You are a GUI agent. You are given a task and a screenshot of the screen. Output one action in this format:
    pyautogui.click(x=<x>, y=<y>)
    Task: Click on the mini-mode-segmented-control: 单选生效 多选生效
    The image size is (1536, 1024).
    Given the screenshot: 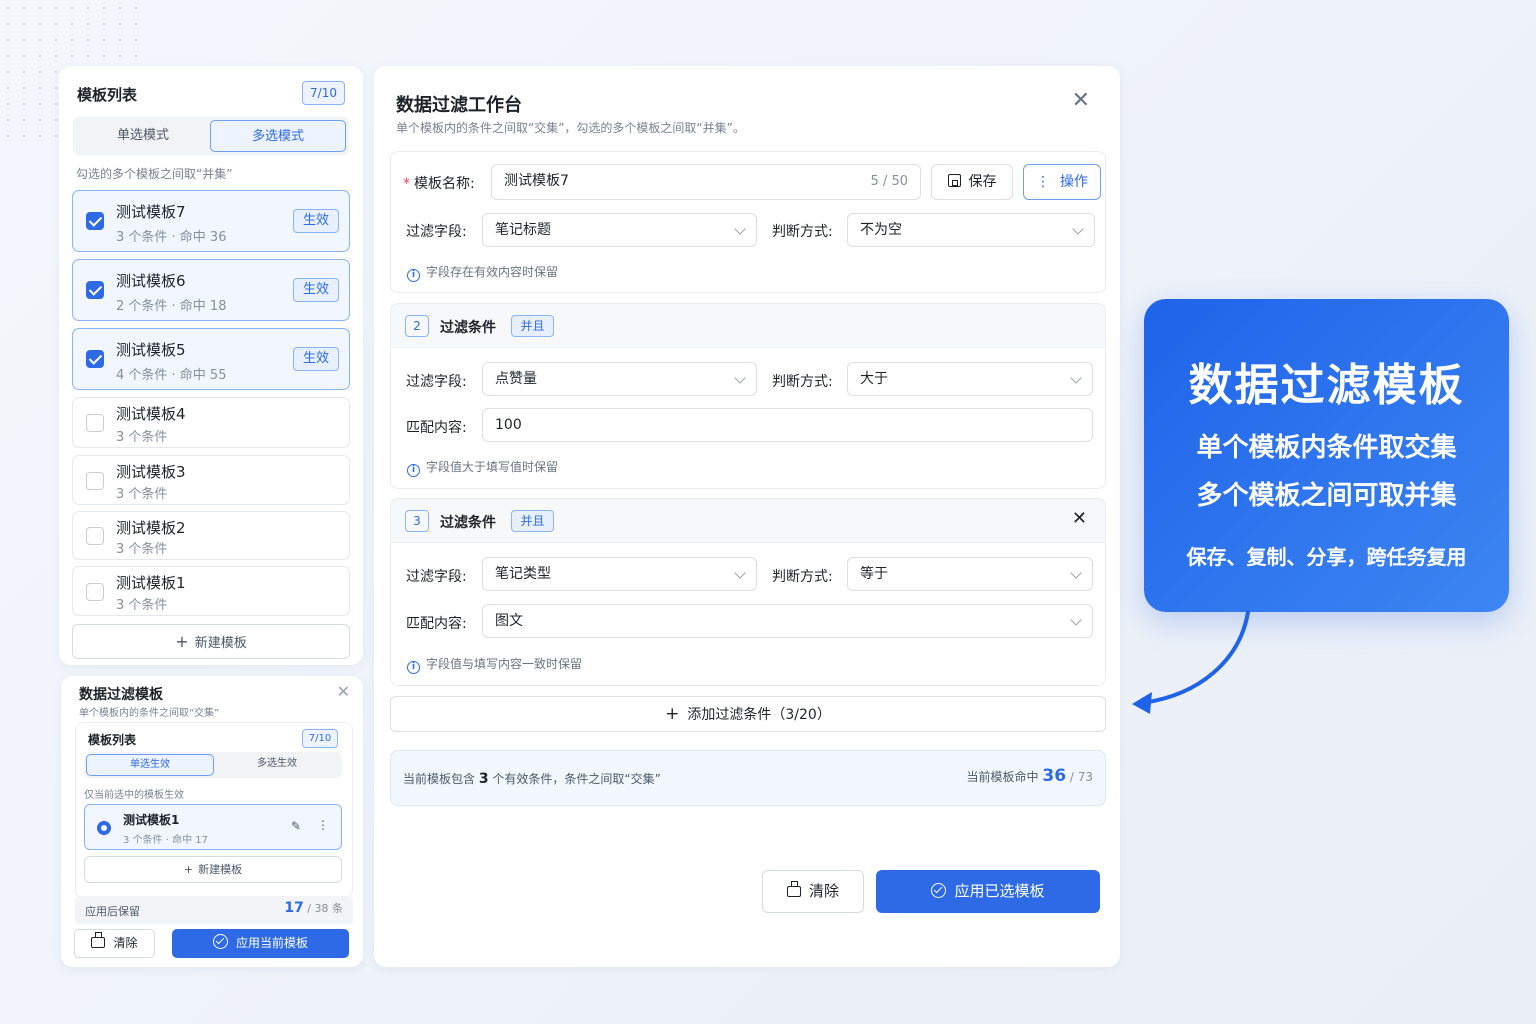 What is the action you would take?
    pyautogui.click(x=213, y=765)
    